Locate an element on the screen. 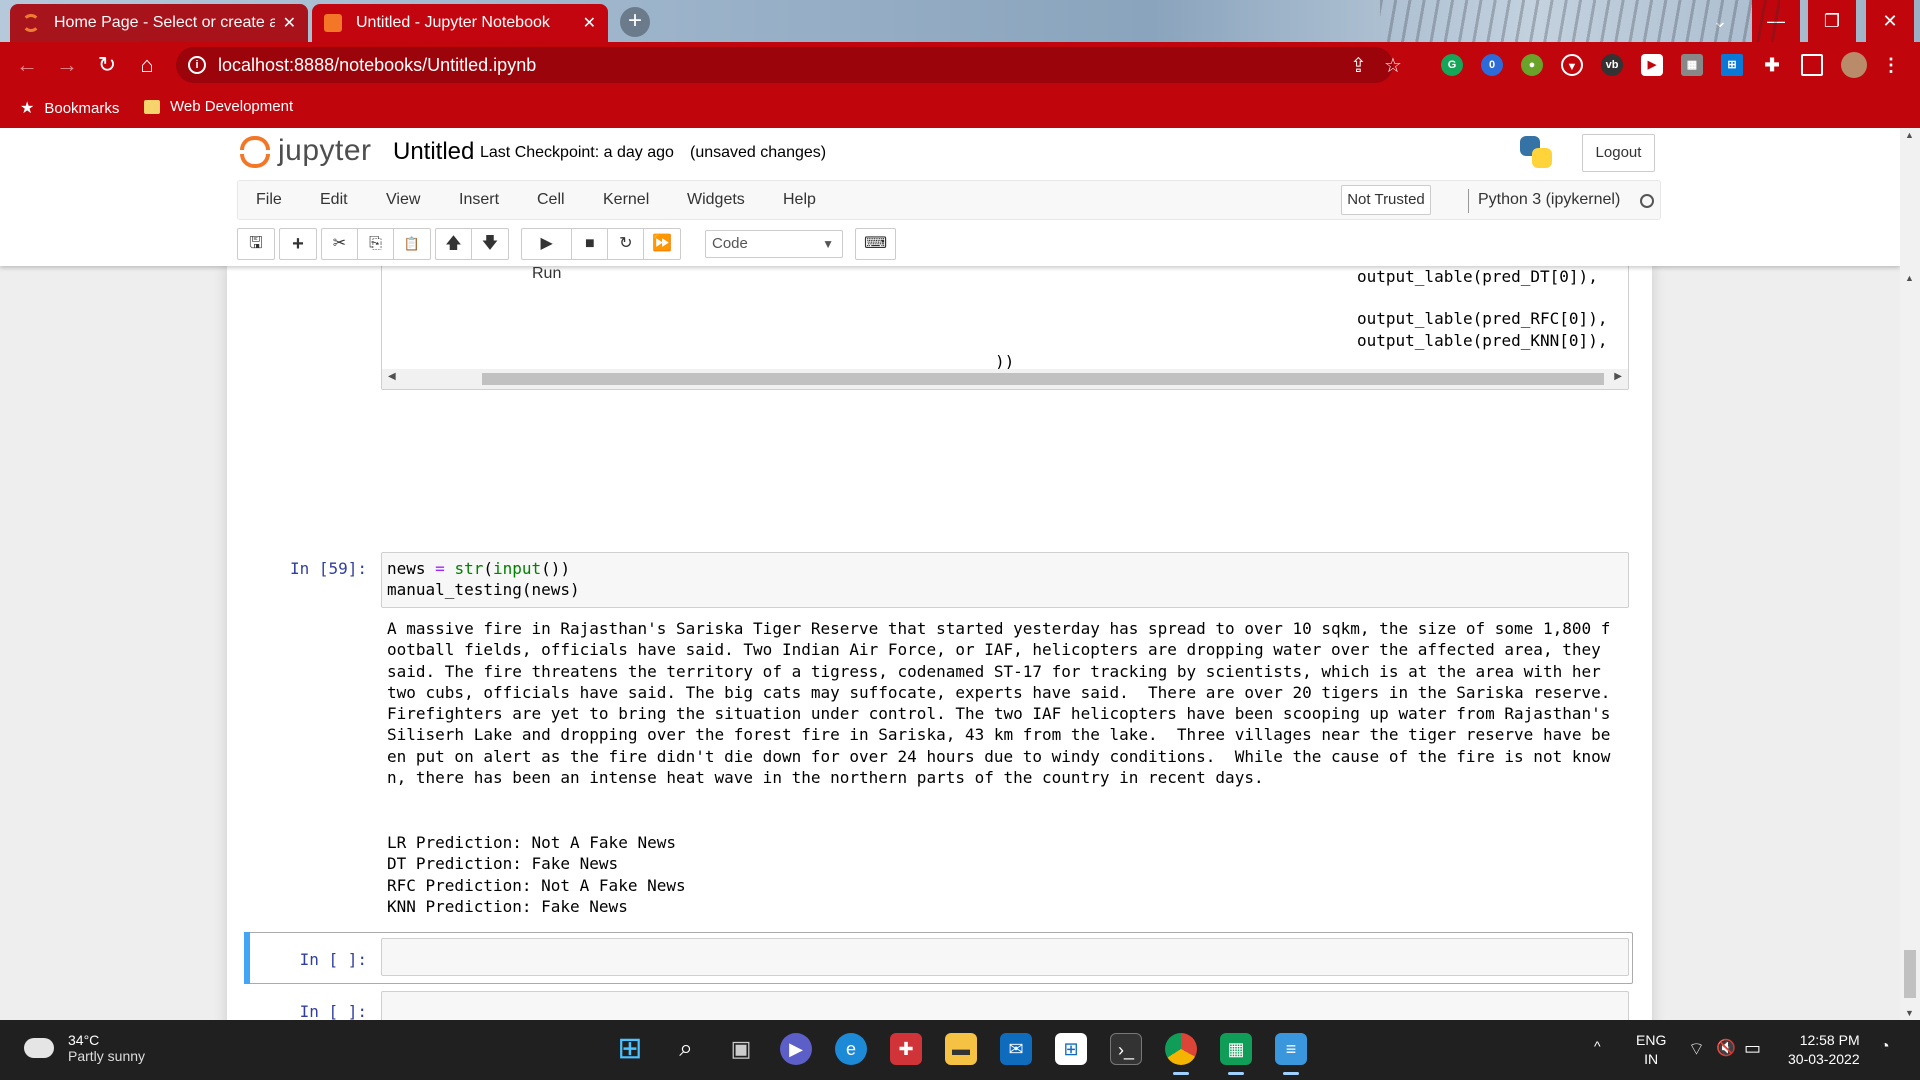  shield-extension-icon: ▼ is located at coordinates (1572, 65).